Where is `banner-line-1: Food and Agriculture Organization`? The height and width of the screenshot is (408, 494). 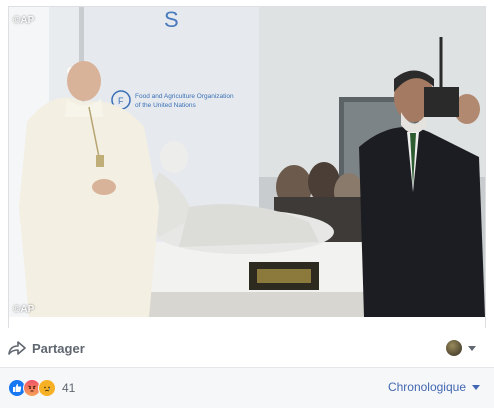
banner-line-1: Food and Agriculture Organization is located at coordinates (184, 96).